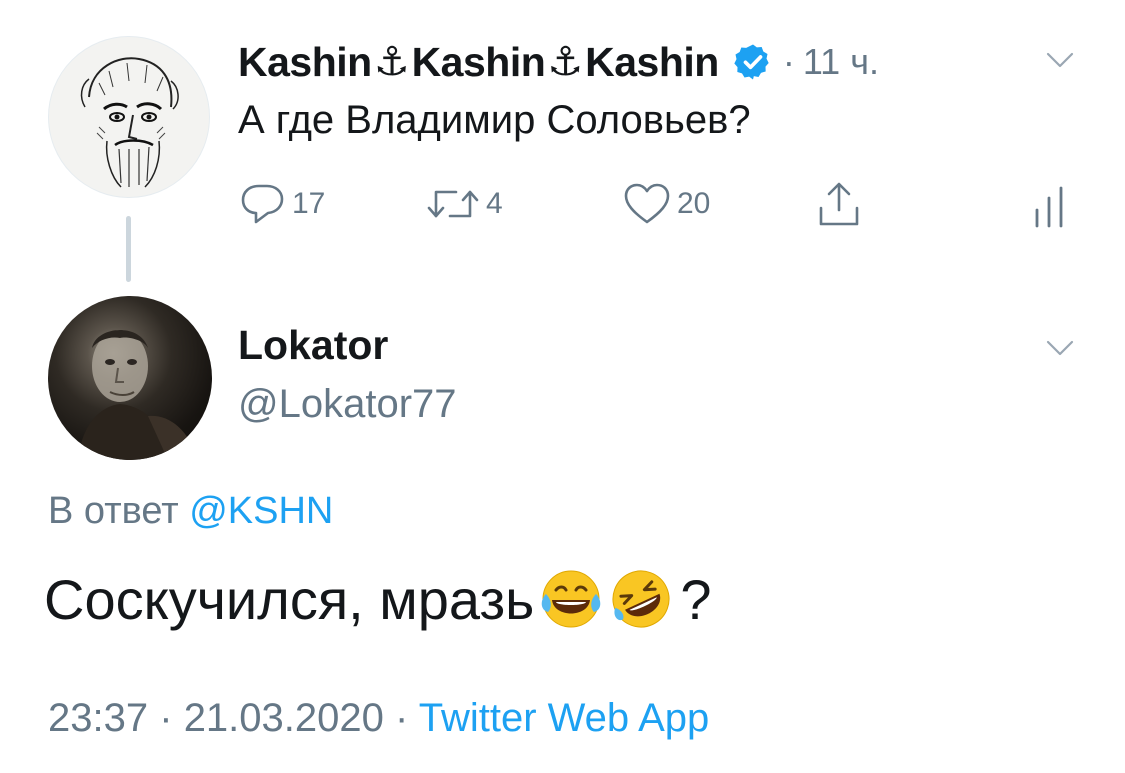 The width and height of the screenshot is (1125, 773). I want to click on reply-display-name: Lokator, so click(313, 345).